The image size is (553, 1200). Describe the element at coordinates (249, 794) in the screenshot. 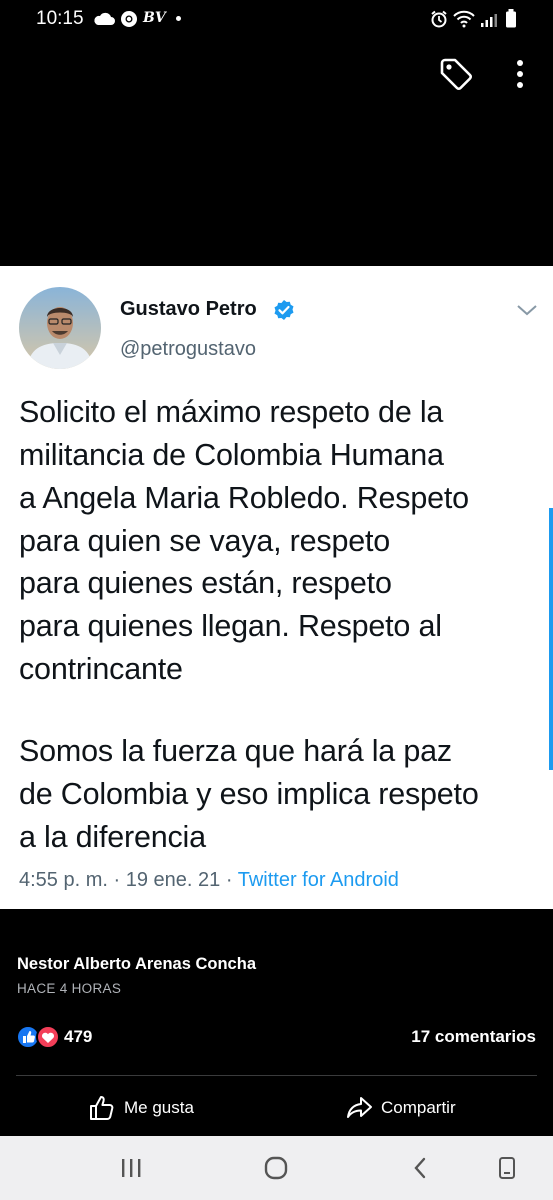

I see `tweet-text-line: de Colombia y eso implica respeto` at that location.